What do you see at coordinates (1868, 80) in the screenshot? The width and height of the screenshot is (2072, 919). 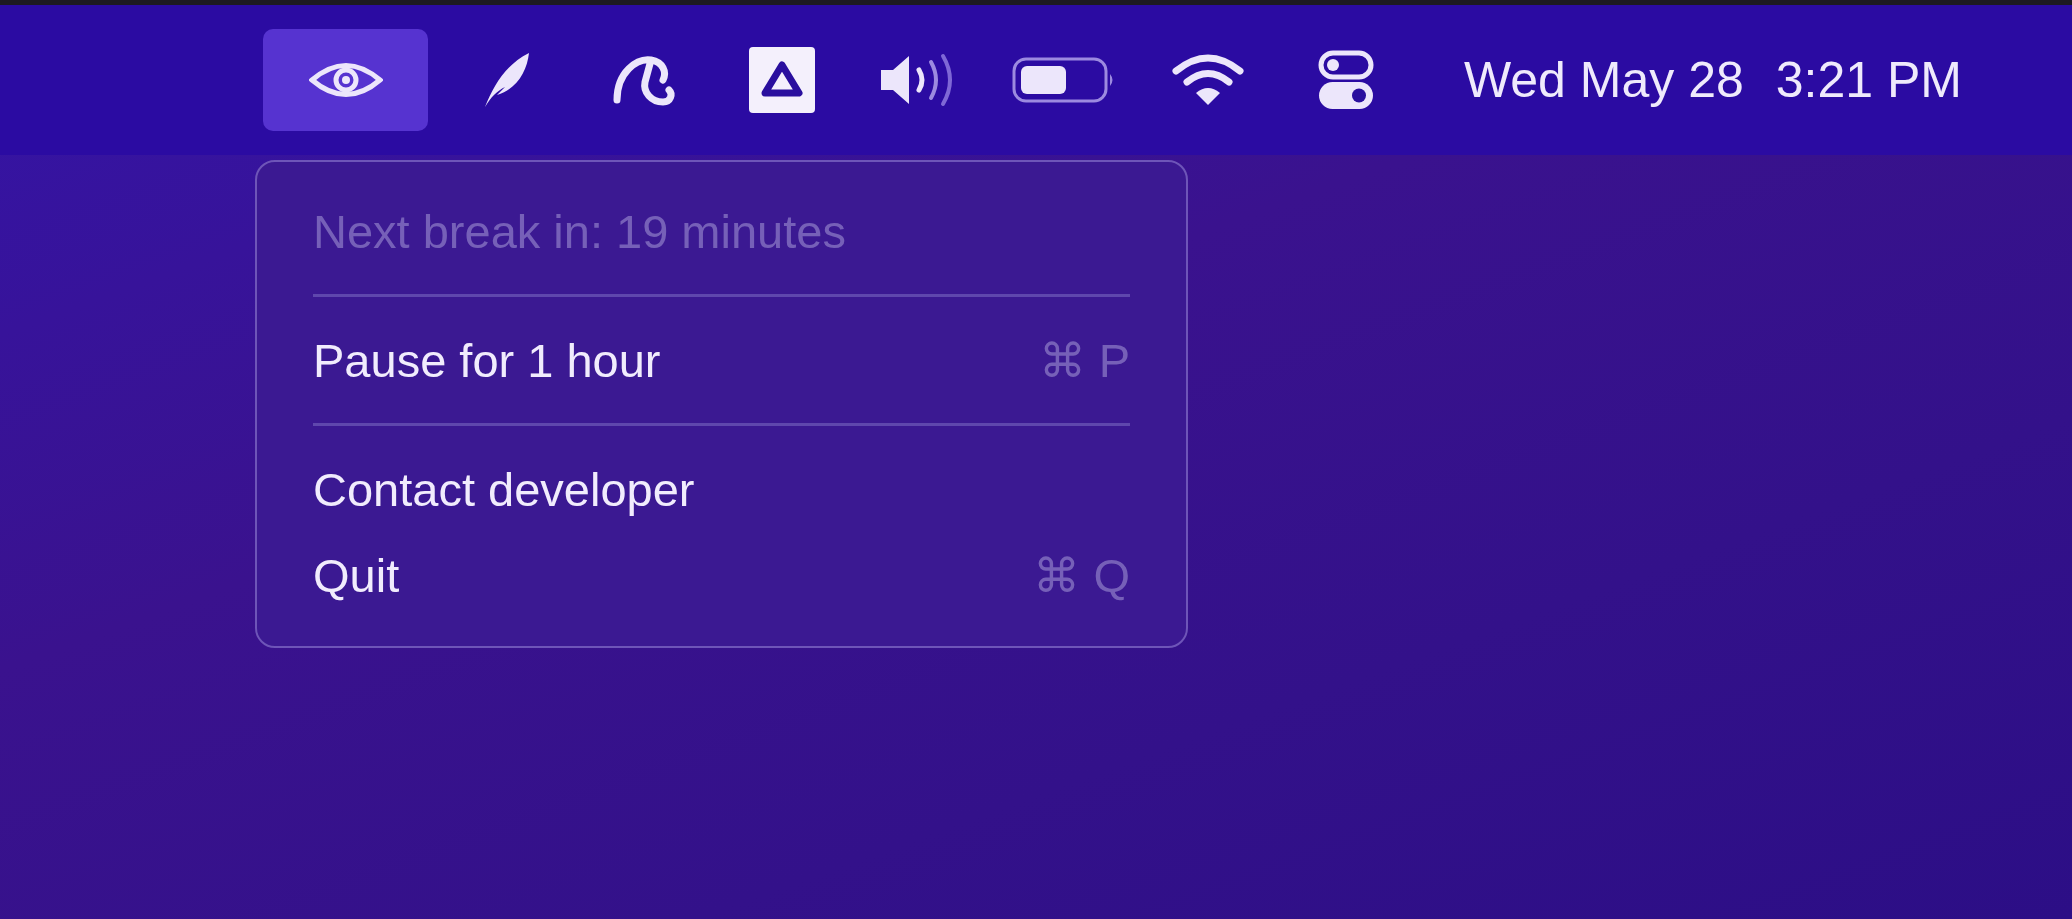 I see `menu-bar-time: 3:21 PM` at bounding box center [1868, 80].